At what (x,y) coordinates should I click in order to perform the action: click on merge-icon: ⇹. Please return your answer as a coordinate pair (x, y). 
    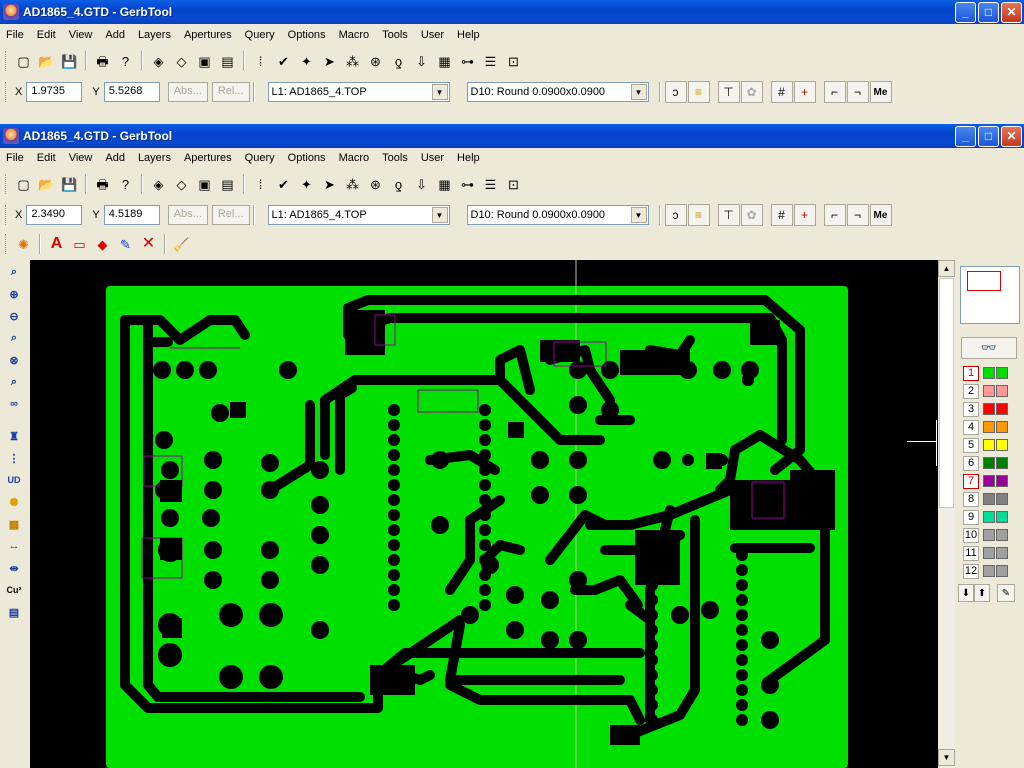
    Looking at the image, I should click on (14, 568).